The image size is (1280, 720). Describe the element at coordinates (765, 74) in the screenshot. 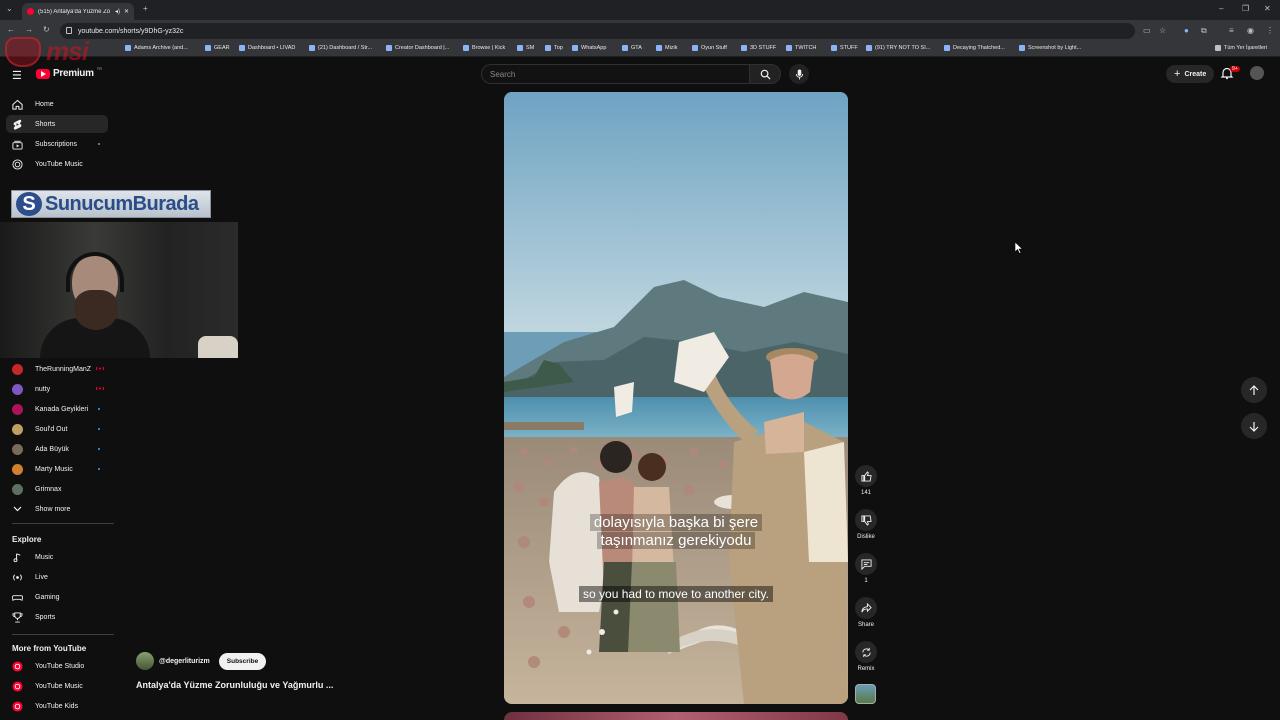

I see `search-button` at that location.